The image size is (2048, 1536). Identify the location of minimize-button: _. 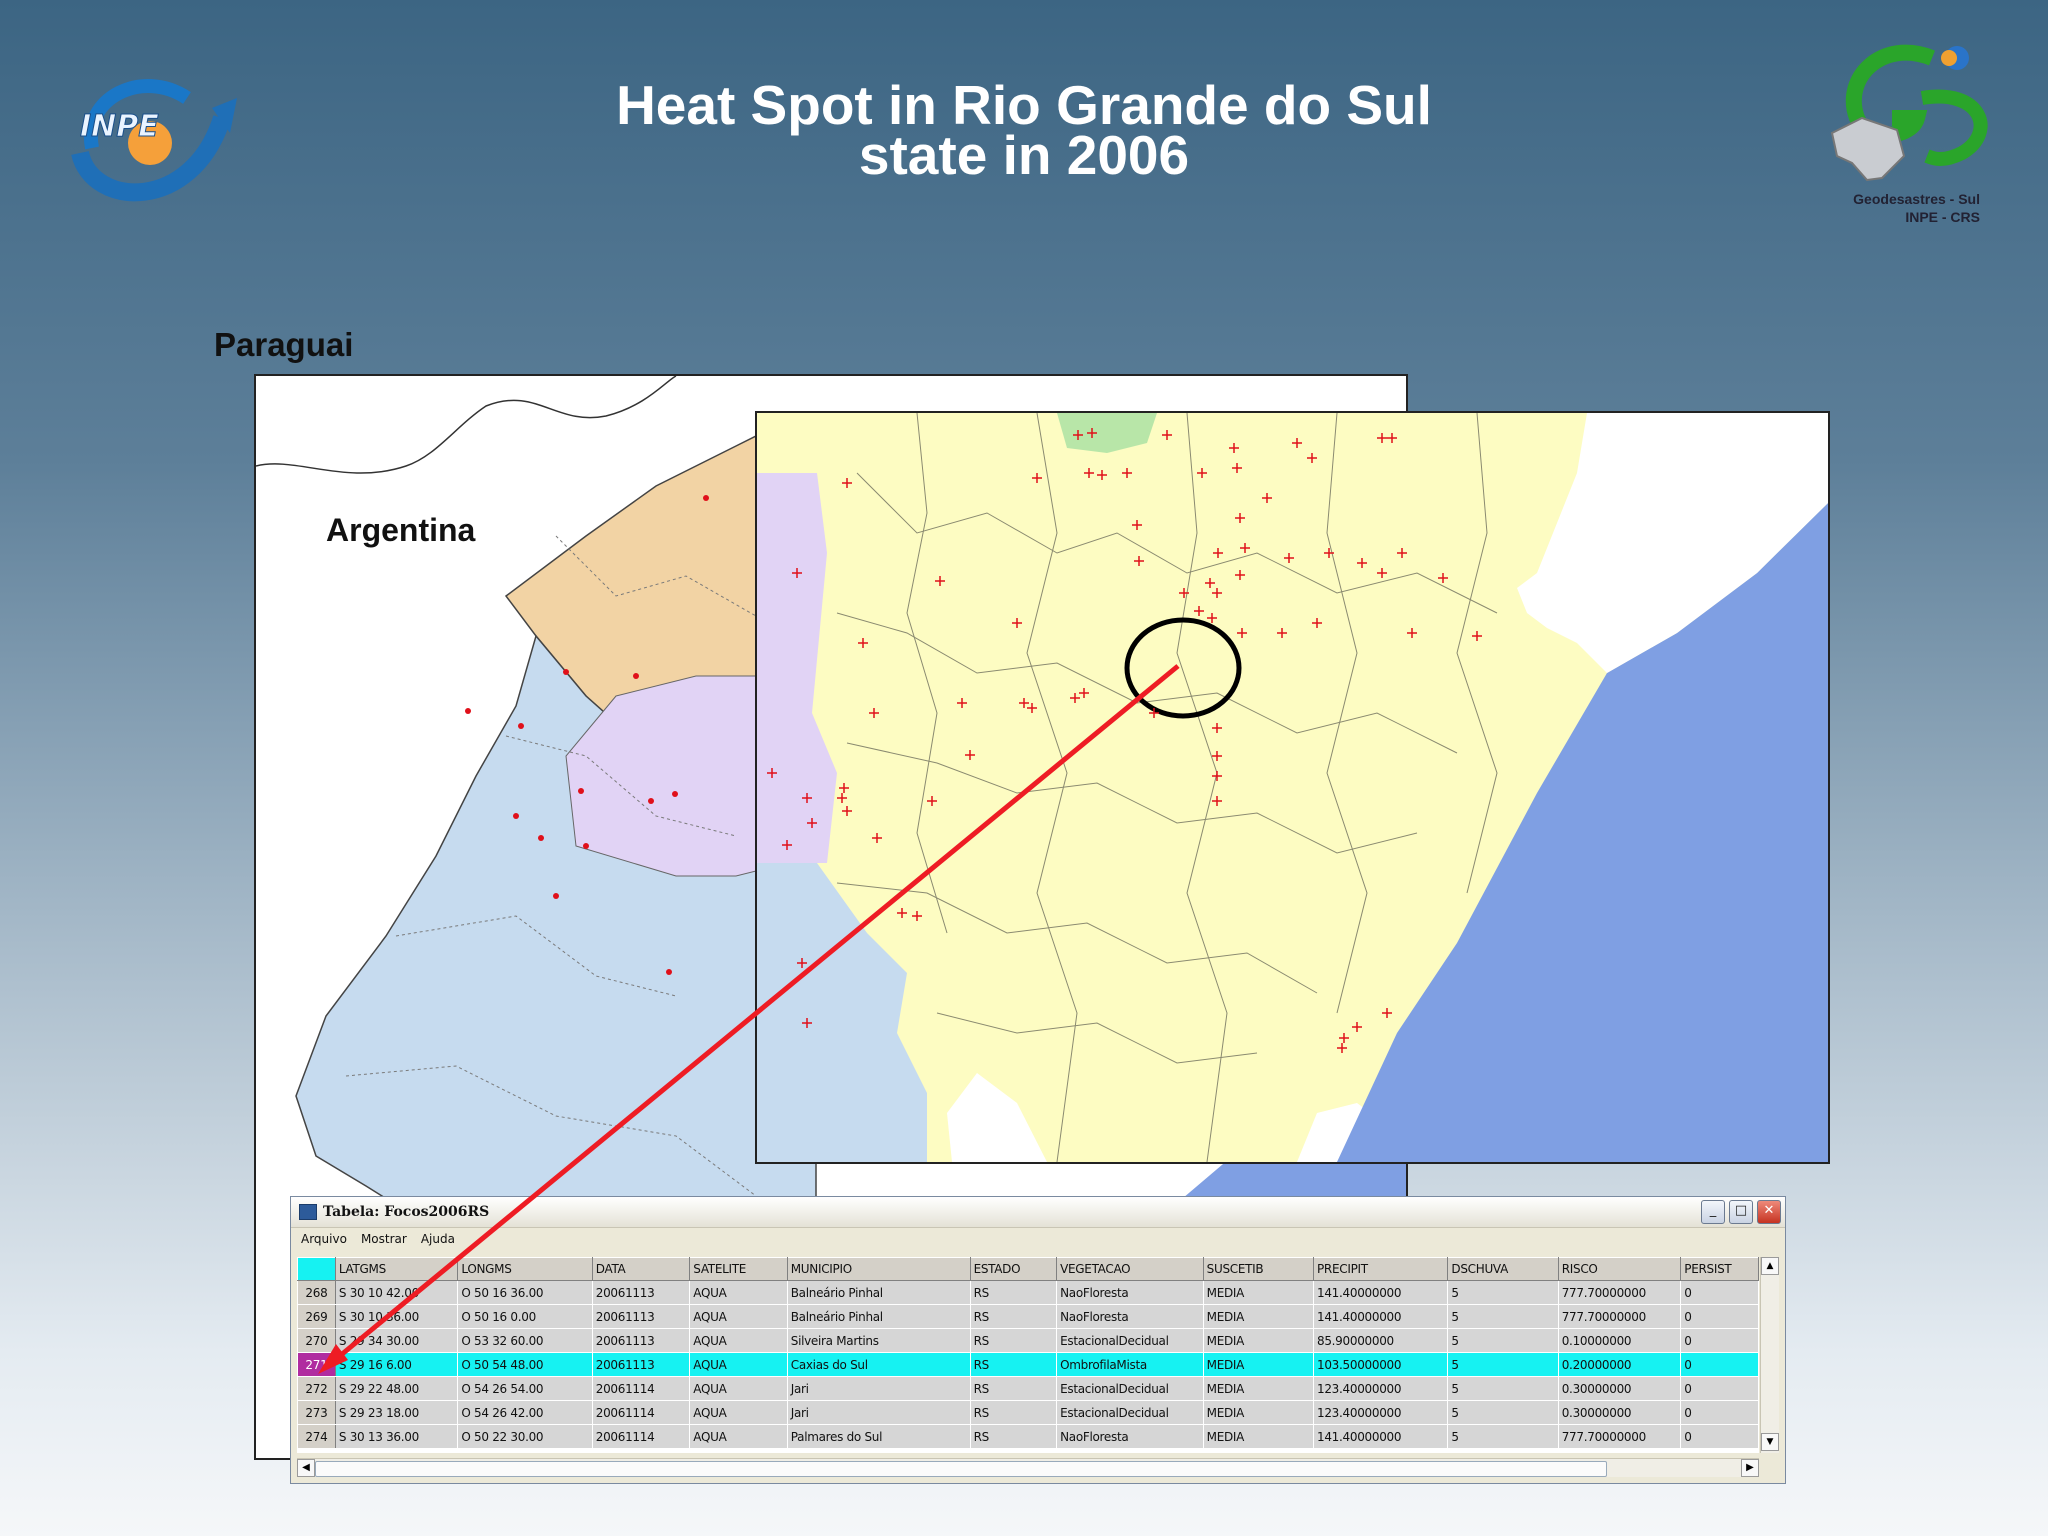
(1713, 1212).